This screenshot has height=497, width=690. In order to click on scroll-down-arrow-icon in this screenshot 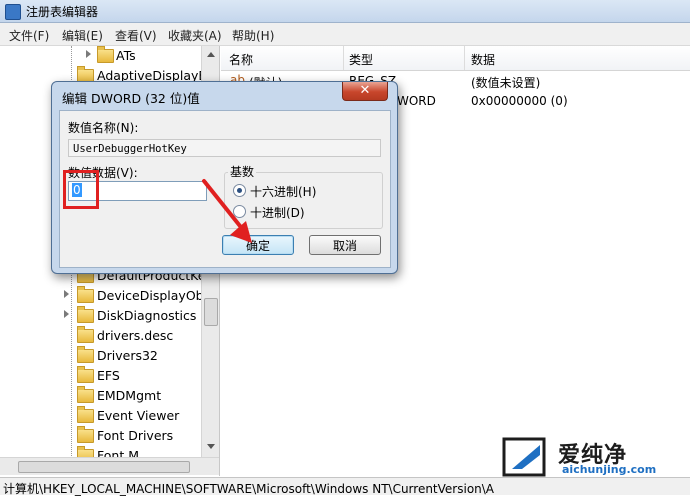, I will do `click(211, 446)`.